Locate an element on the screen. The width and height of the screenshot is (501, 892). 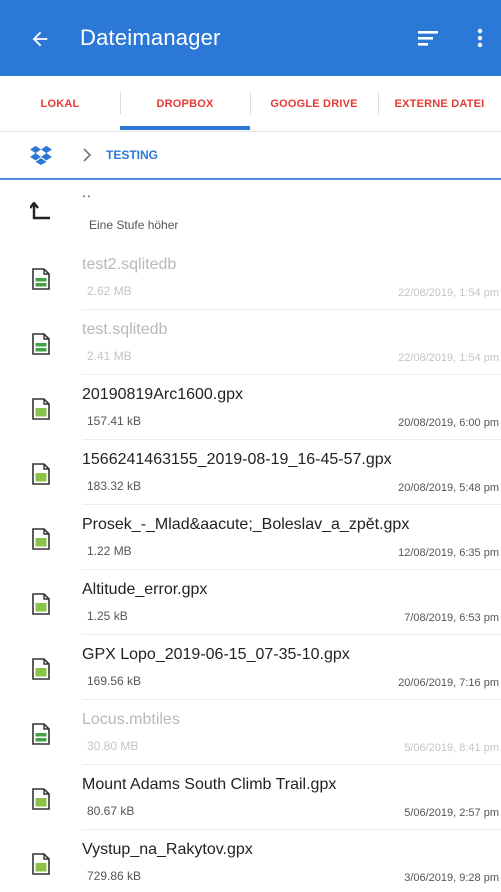
page-title: Dateimanager is located at coordinates (150, 37).